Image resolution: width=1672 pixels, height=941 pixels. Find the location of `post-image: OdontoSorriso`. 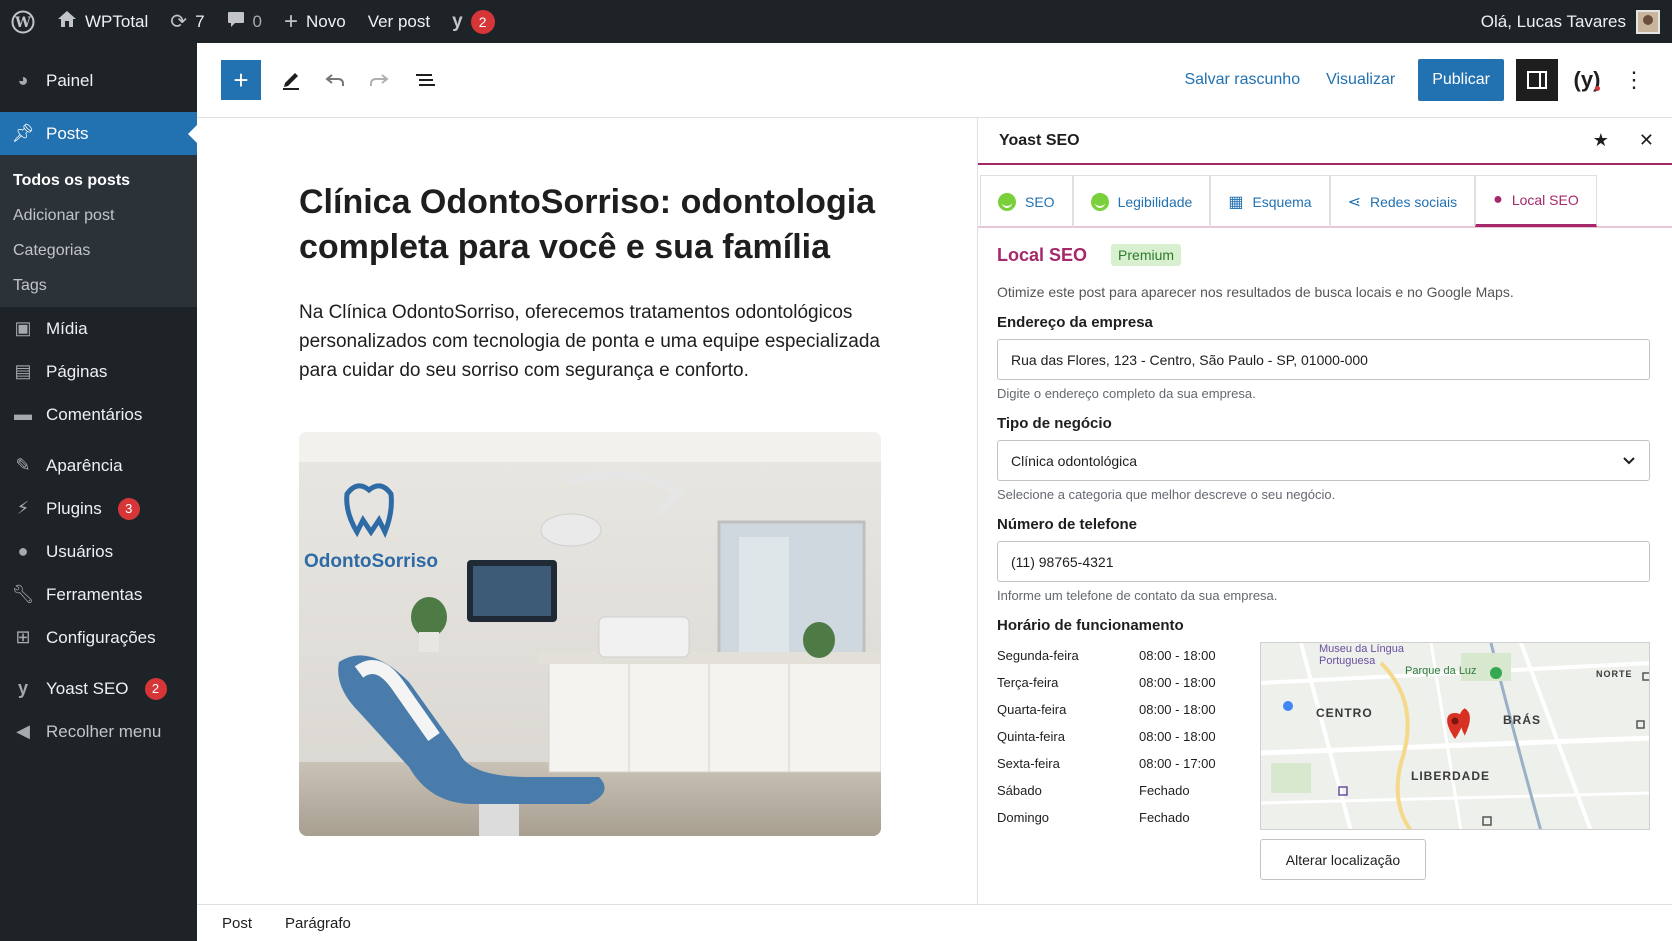

post-image: OdontoSorriso is located at coordinates (590, 634).